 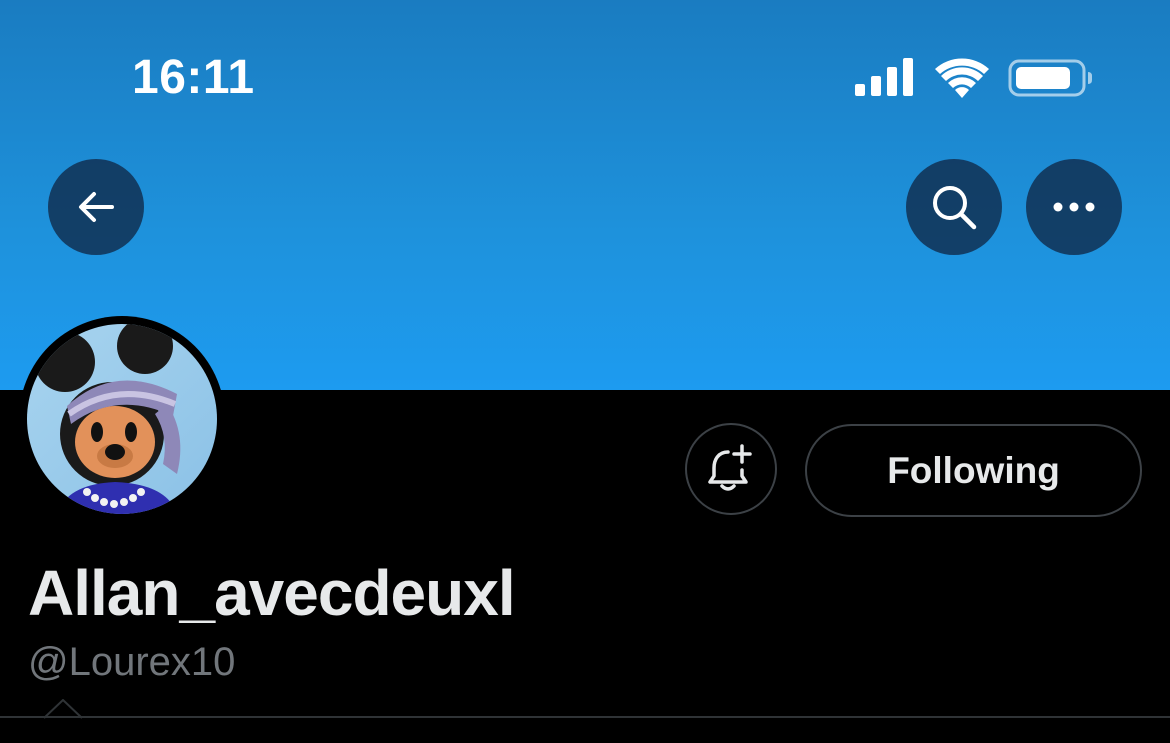 I want to click on more-options-button, so click(x=1074, y=207).